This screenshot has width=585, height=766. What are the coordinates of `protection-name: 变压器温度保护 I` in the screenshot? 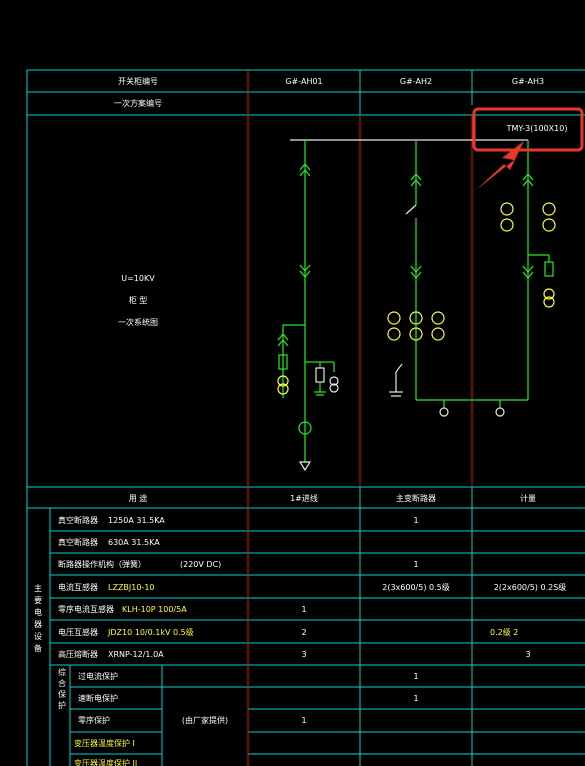 It's located at (104, 743).